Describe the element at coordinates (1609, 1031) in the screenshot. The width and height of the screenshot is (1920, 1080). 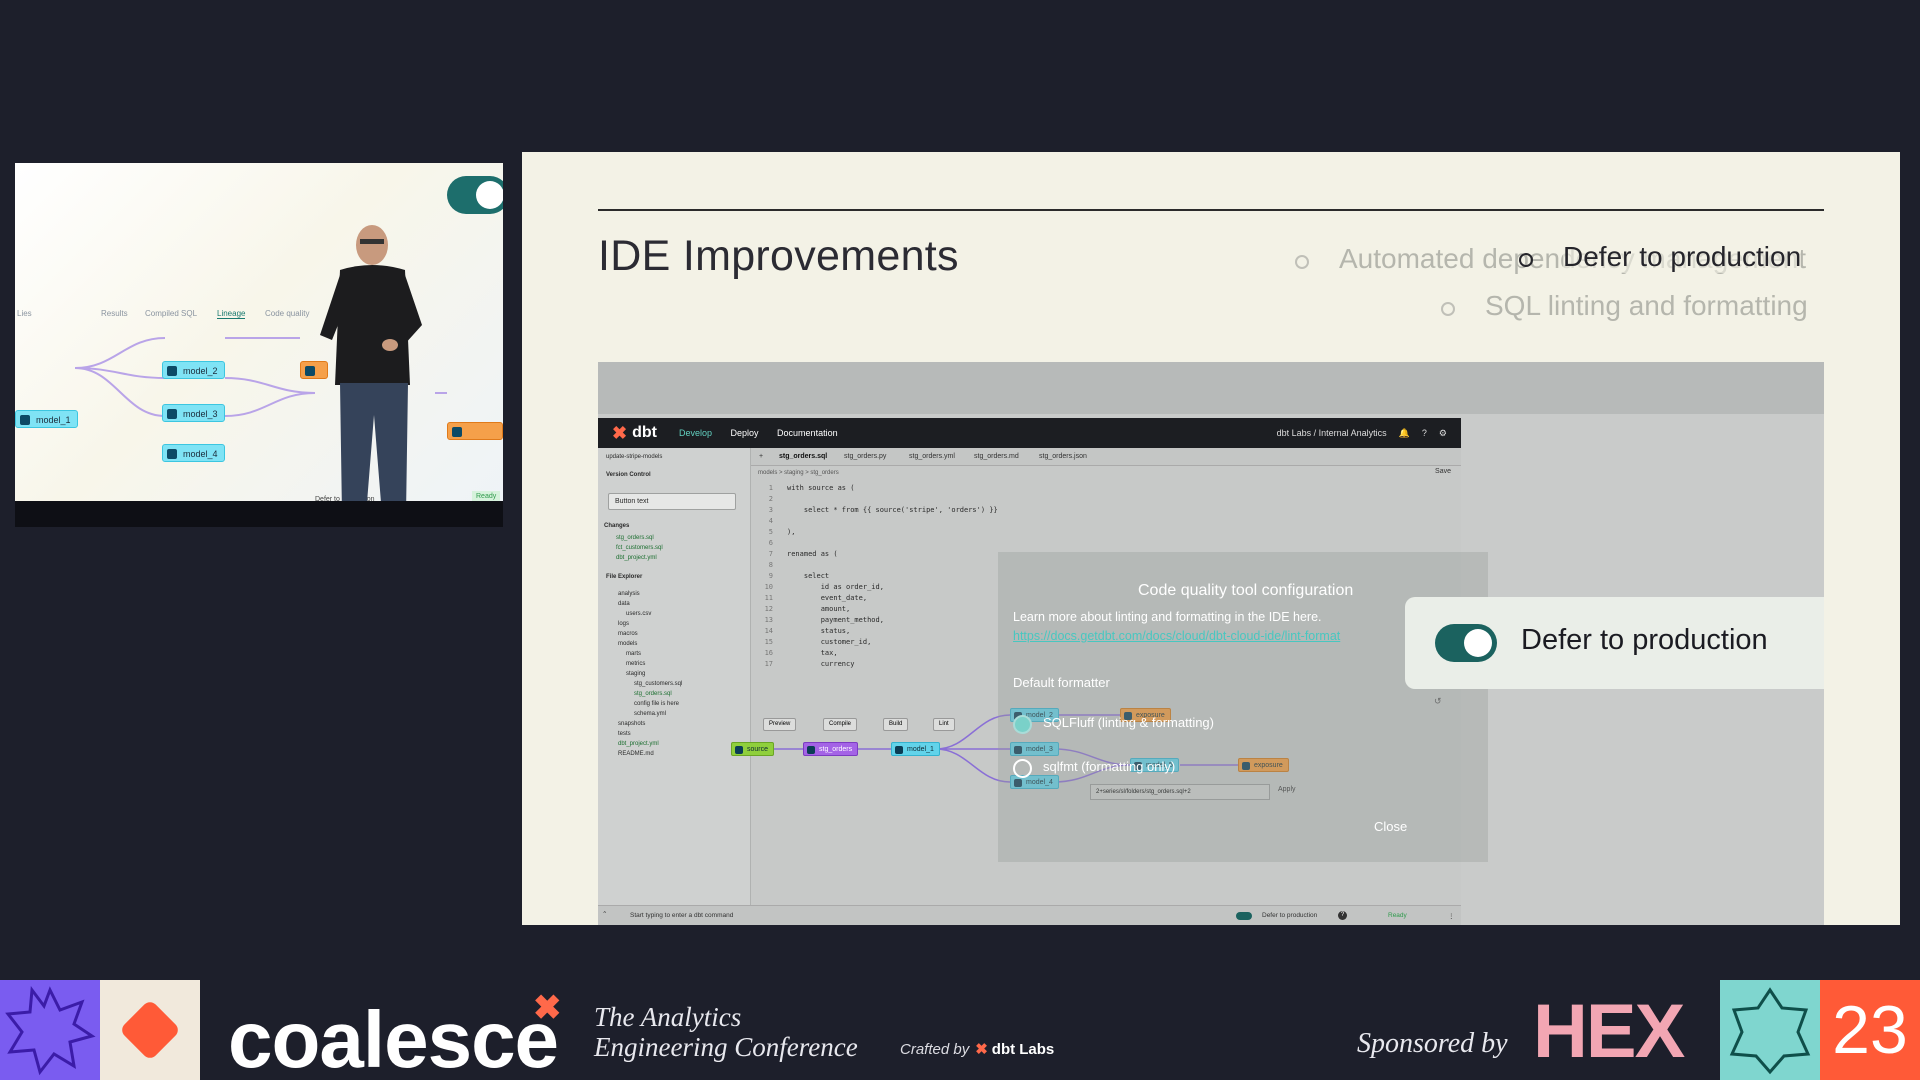
I see `hex-logo: HEX` at that location.